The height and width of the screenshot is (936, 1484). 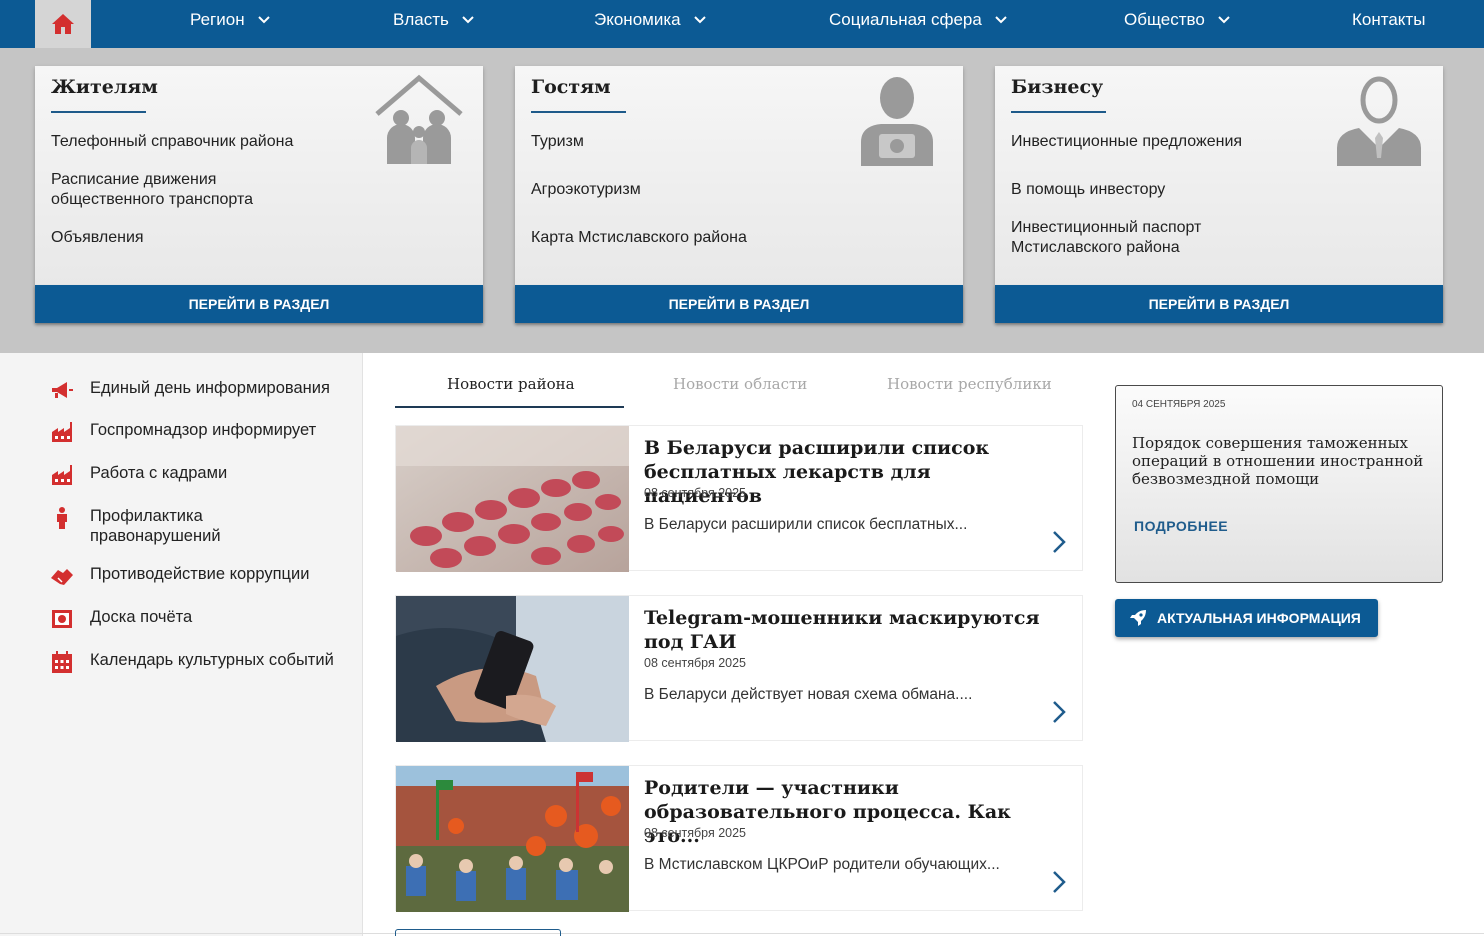 I want to click on nav-label: Контакты, so click(x=1389, y=19).